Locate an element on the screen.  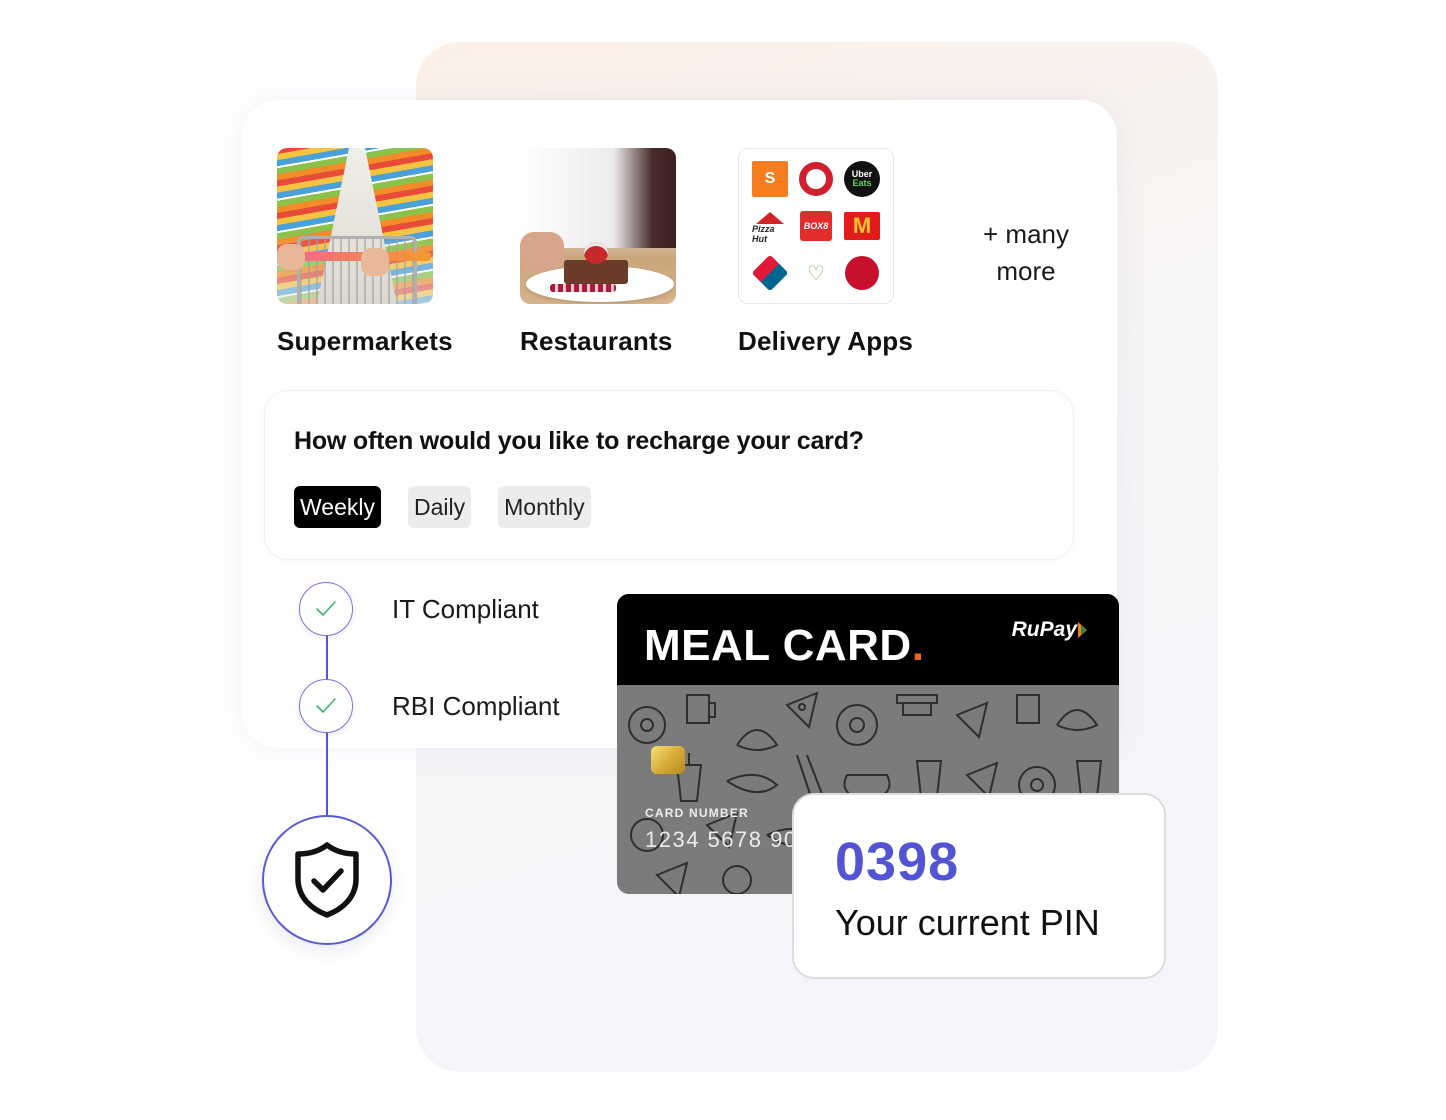
category-restaurants: Restaurants is located at coordinates (598, 252).